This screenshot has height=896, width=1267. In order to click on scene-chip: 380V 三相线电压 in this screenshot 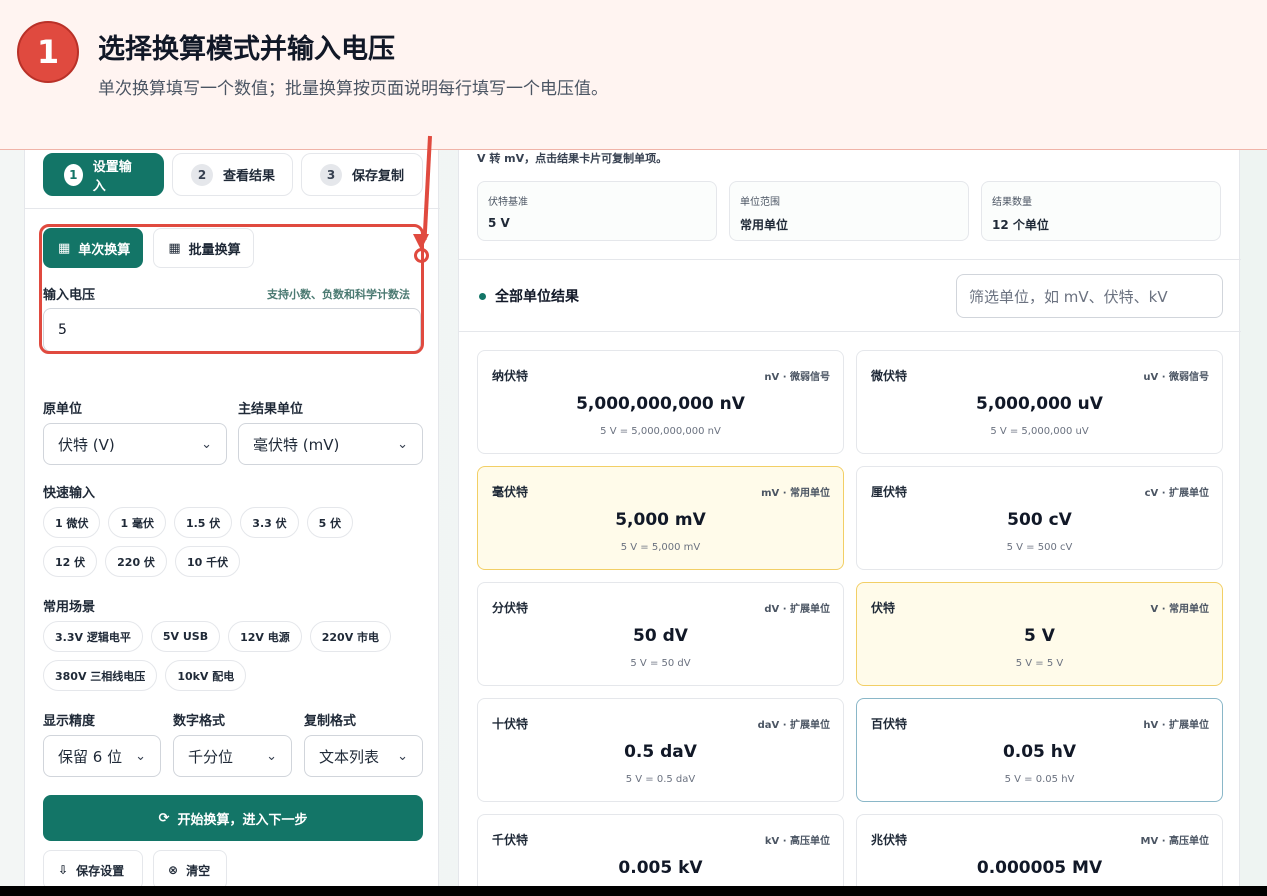, I will do `click(100, 675)`.